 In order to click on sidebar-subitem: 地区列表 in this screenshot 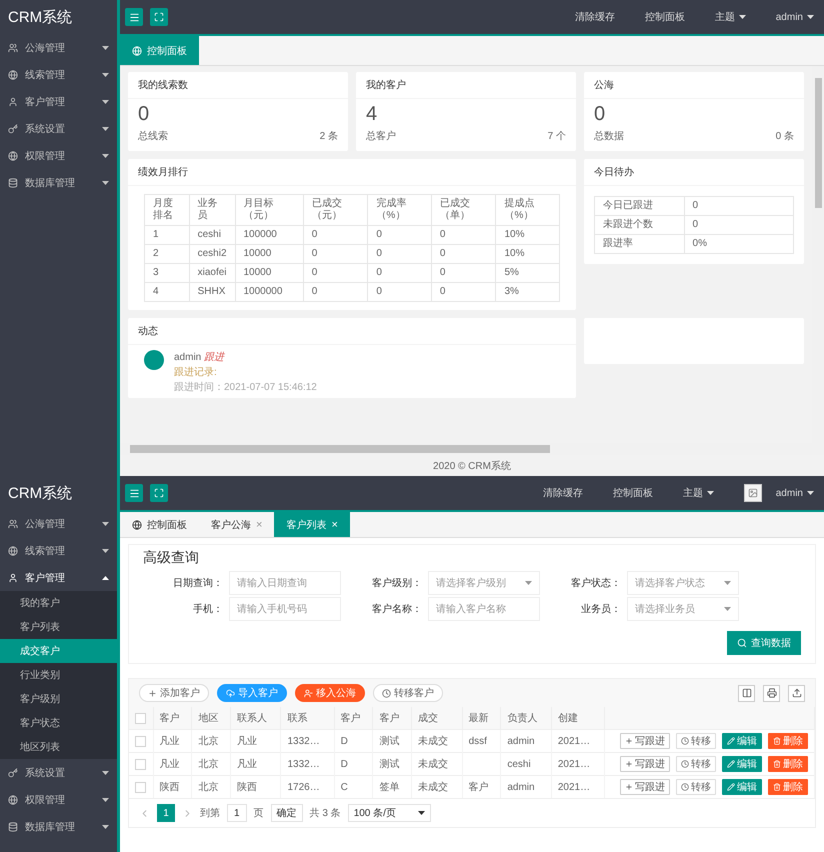, I will do `click(58, 747)`.